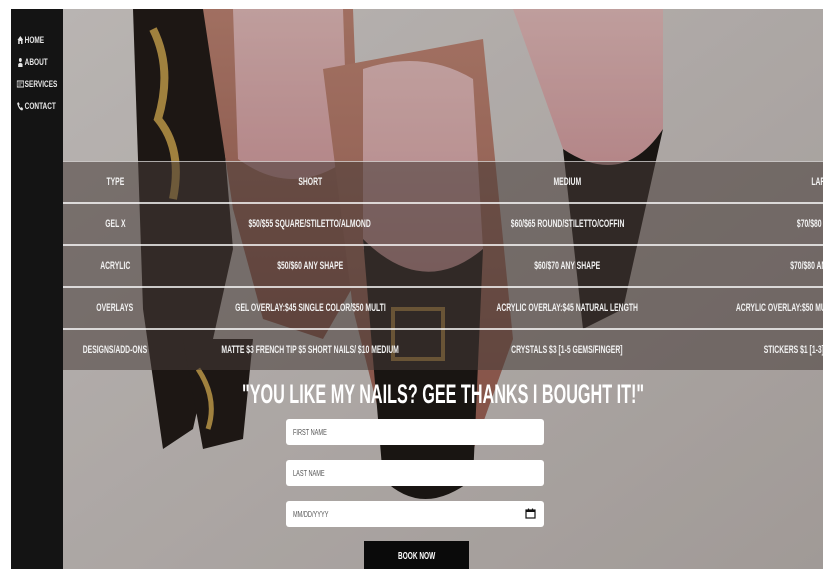 Image resolution: width=828 pixels, height=571 pixels. Describe the element at coordinates (567, 307) in the screenshot. I see `table-cell: ACRYLIC OVERLAY:$45 NATURAL LENGTH` at that location.